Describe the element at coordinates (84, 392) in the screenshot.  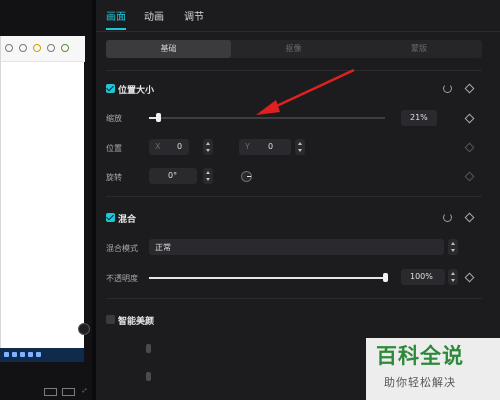
I see `fullscreen-icon: ⤢` at that location.